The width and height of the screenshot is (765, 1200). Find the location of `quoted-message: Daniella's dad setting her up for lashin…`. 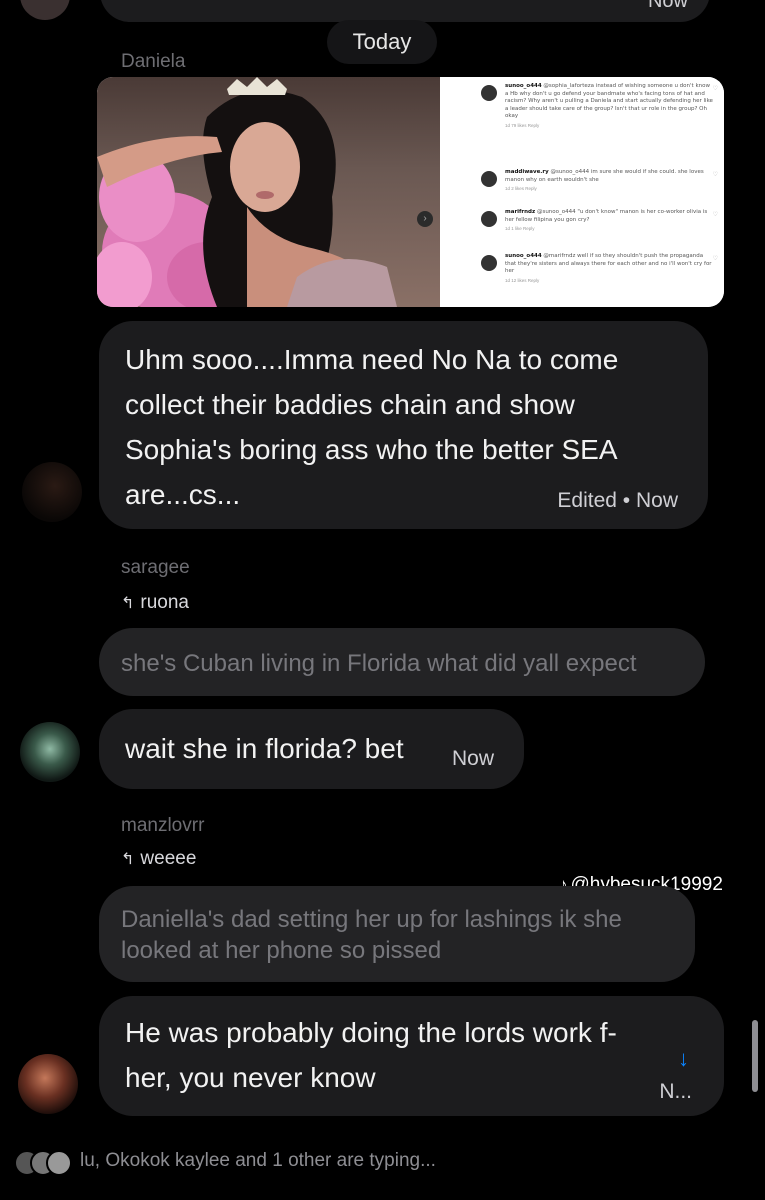

quoted-message: Daniella's dad setting her up for lashin… is located at coordinates (397, 934).